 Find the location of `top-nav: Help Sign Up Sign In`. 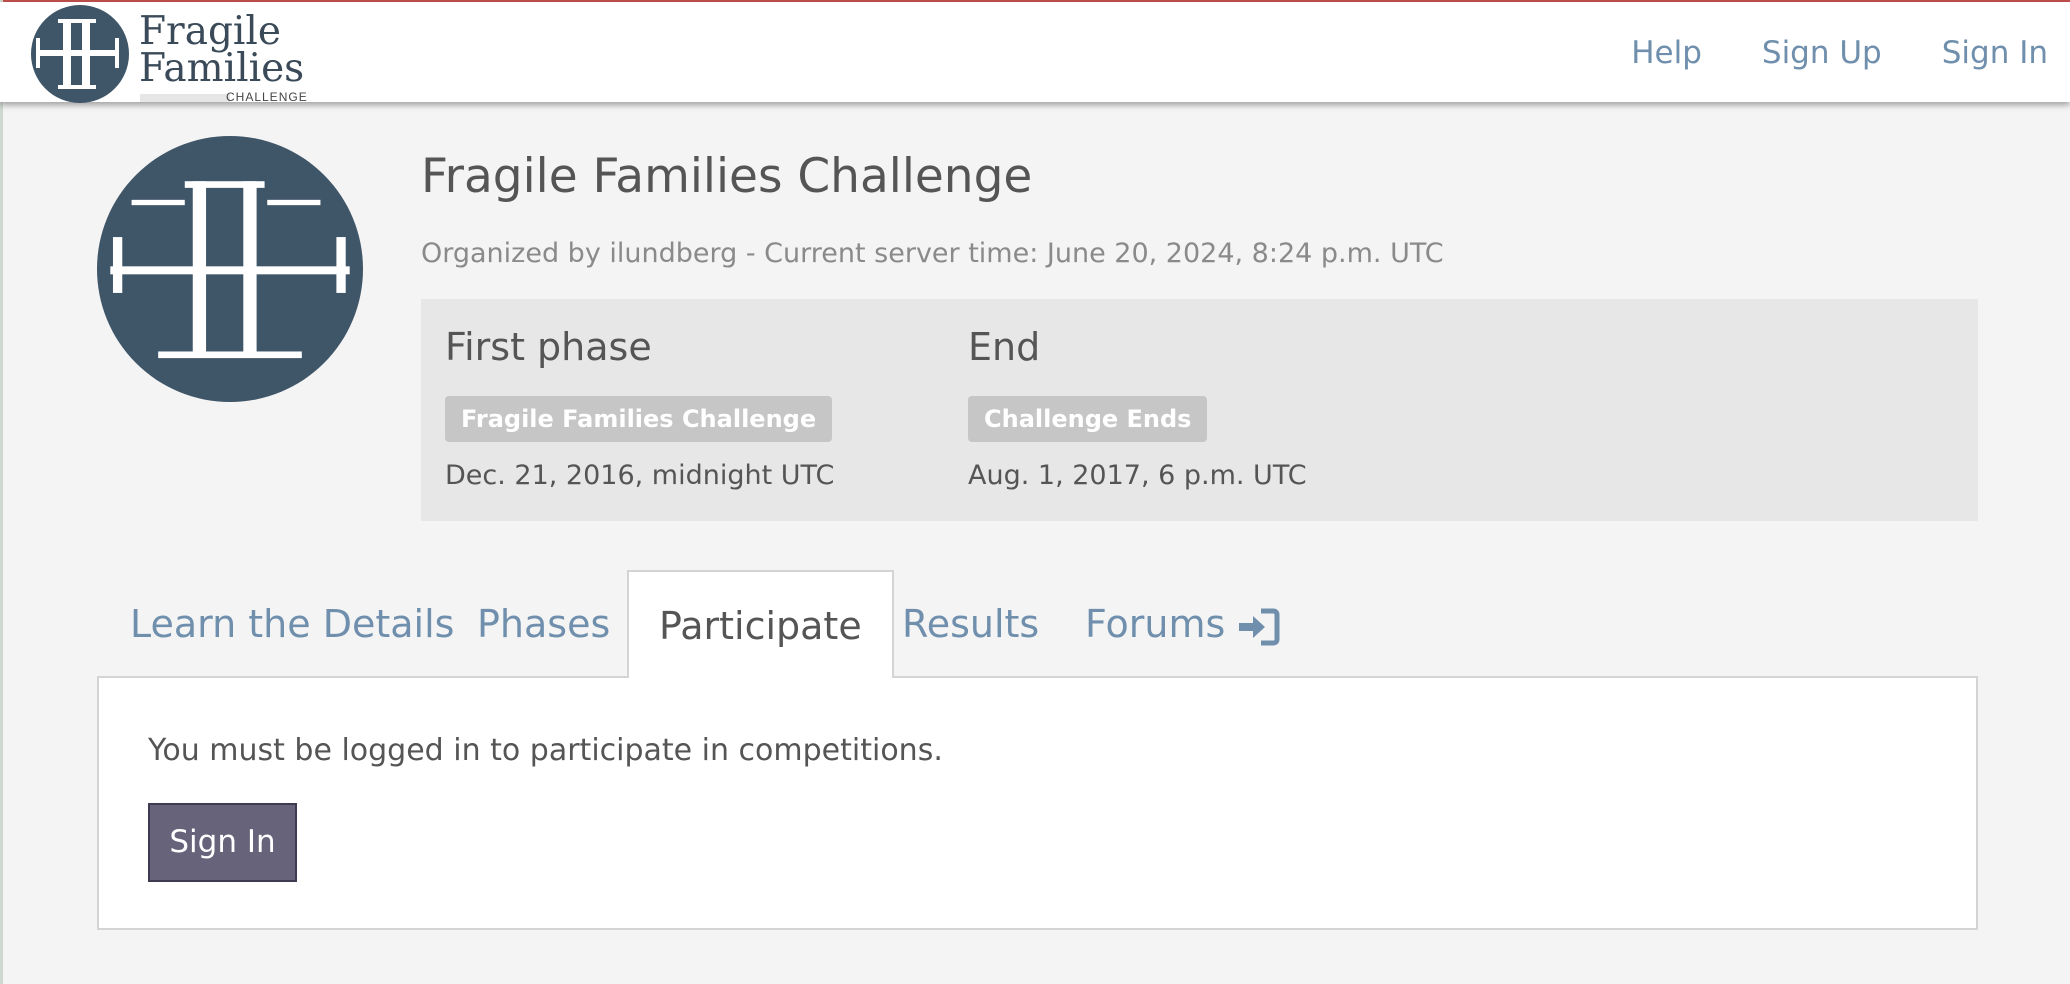

top-nav: Help Sign Up Sign In is located at coordinates (1839, 53).